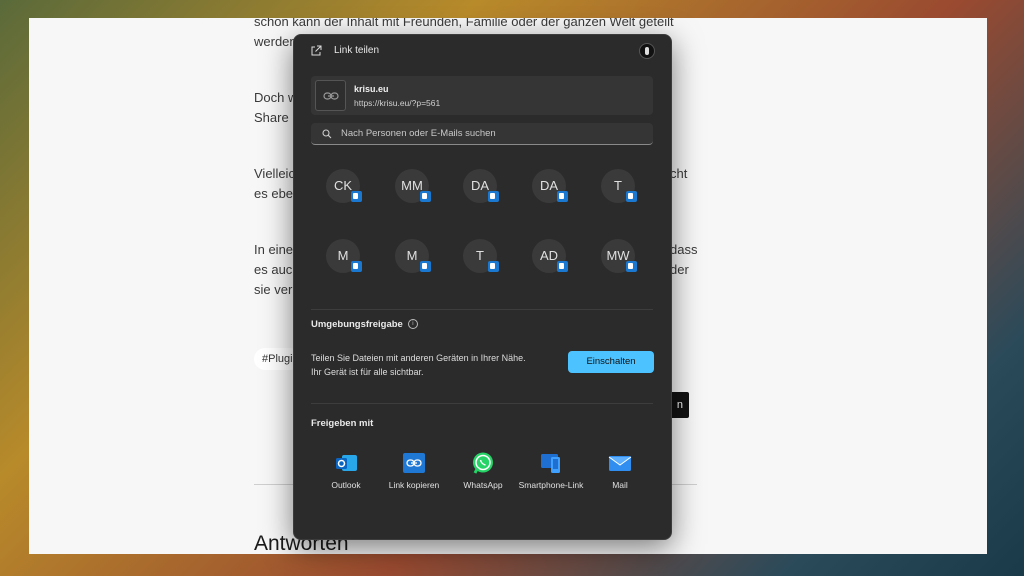 This screenshot has width=1024, height=576. Describe the element at coordinates (275, 117) in the screenshot. I see `article-line: Share l` at that location.